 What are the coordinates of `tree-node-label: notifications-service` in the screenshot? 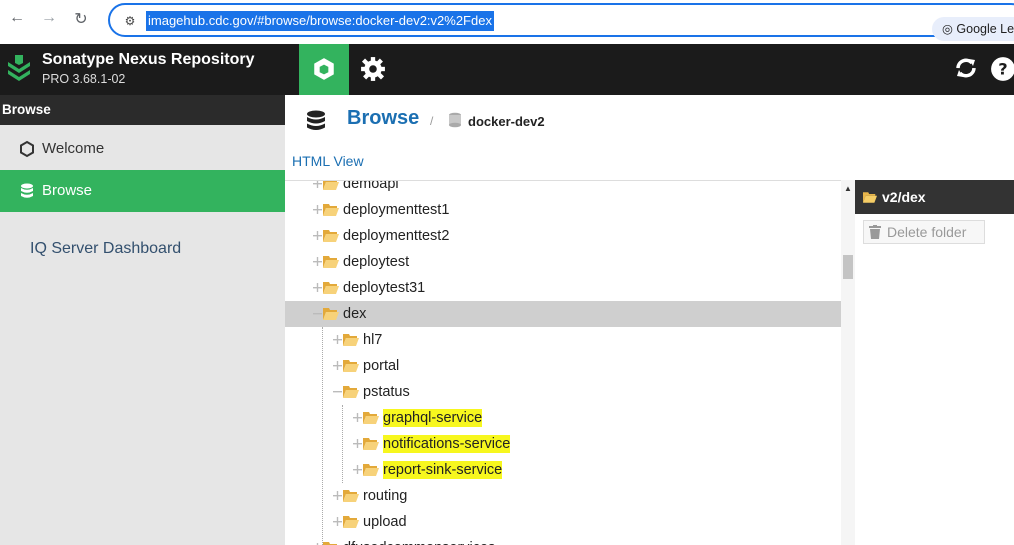 It's located at (447, 444).